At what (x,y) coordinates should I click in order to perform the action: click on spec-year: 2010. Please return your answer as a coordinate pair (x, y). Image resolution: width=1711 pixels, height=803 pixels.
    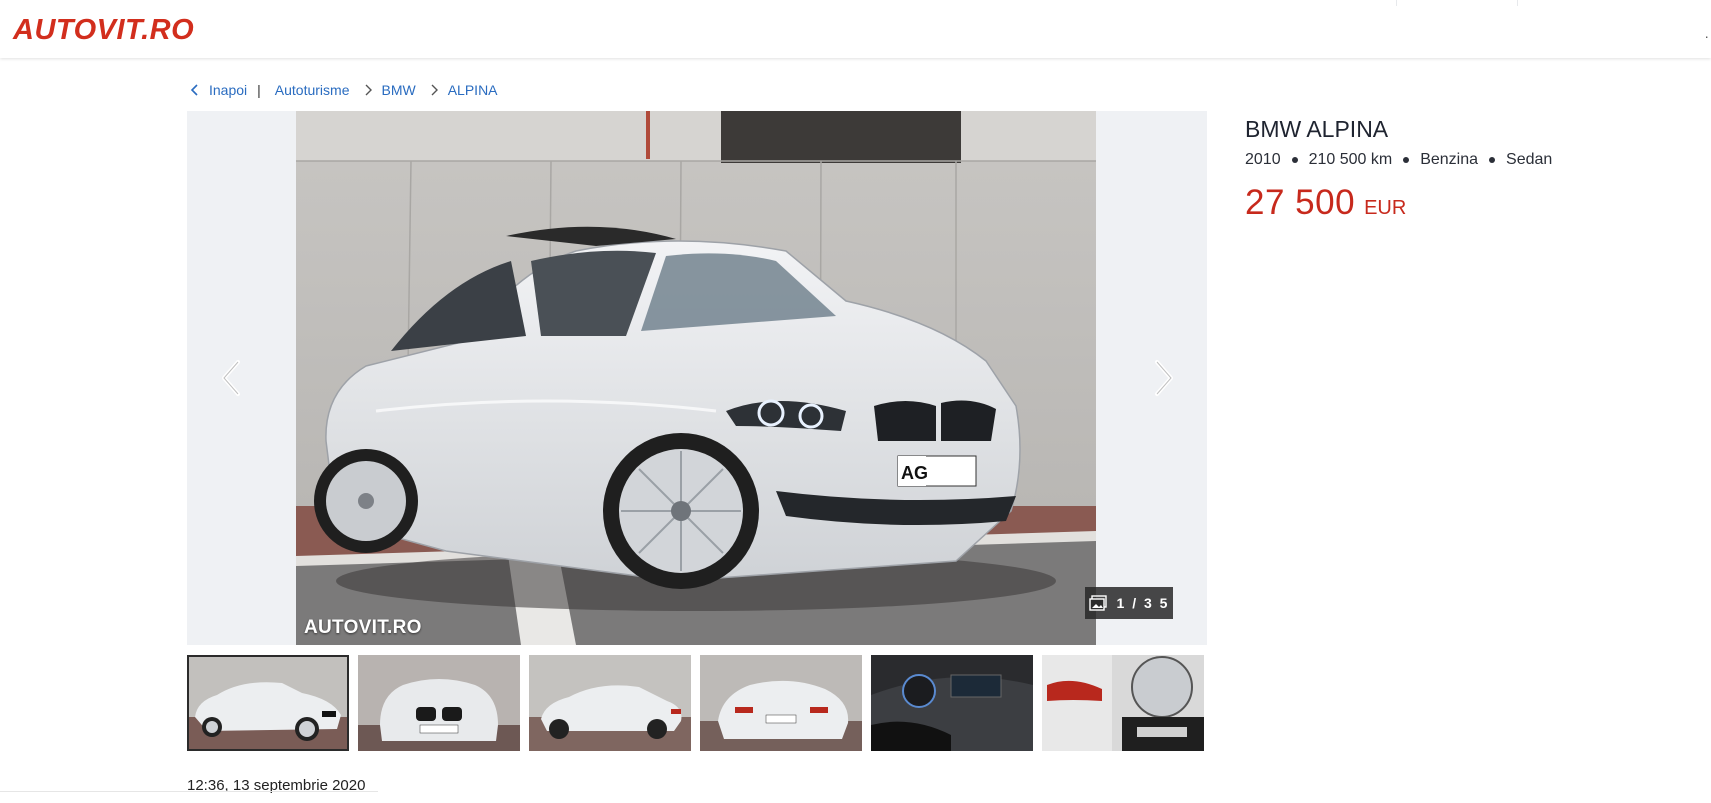
    Looking at the image, I should click on (1263, 159).